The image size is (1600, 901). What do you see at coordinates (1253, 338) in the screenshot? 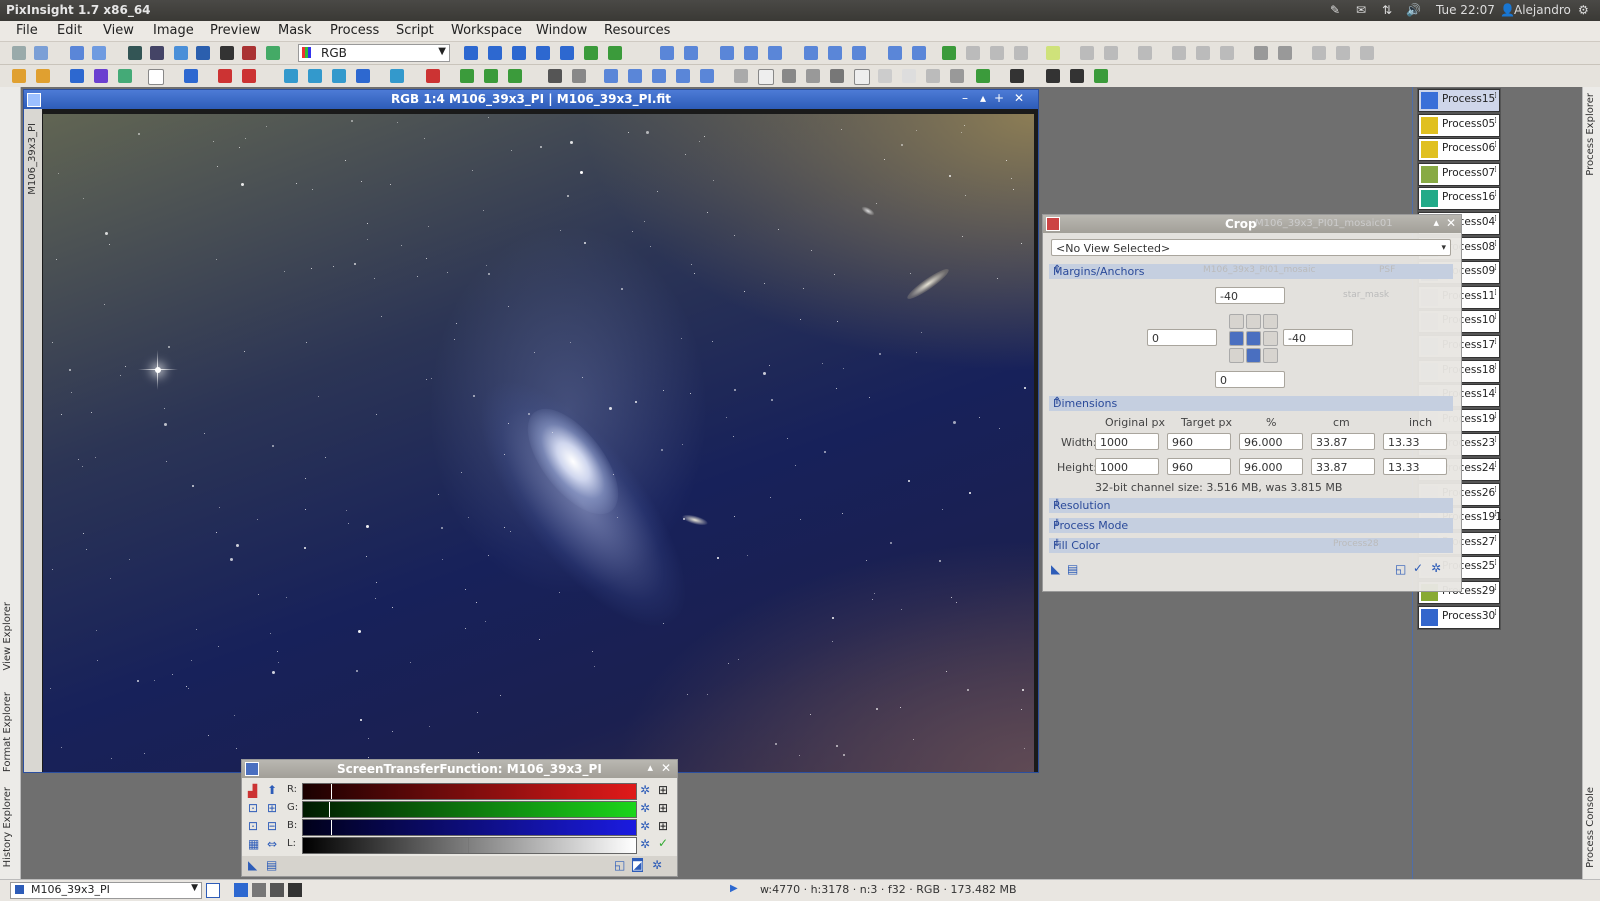
I see `anchor-mc` at bounding box center [1253, 338].